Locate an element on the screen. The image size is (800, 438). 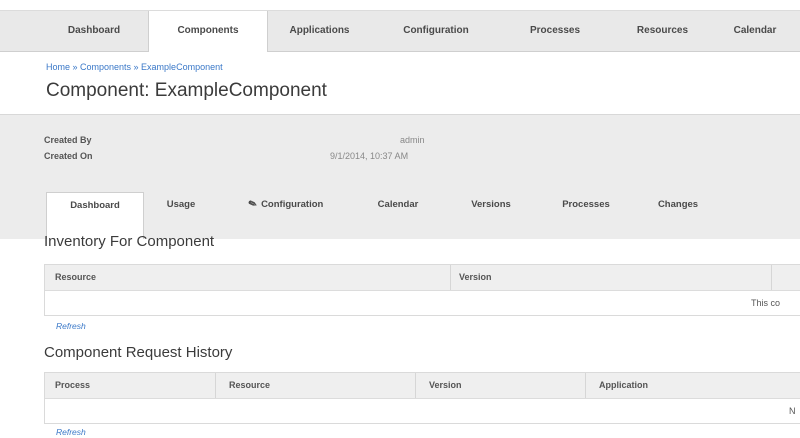
subtab-configuration: ✎ Configuration is located at coordinates (286, 205).